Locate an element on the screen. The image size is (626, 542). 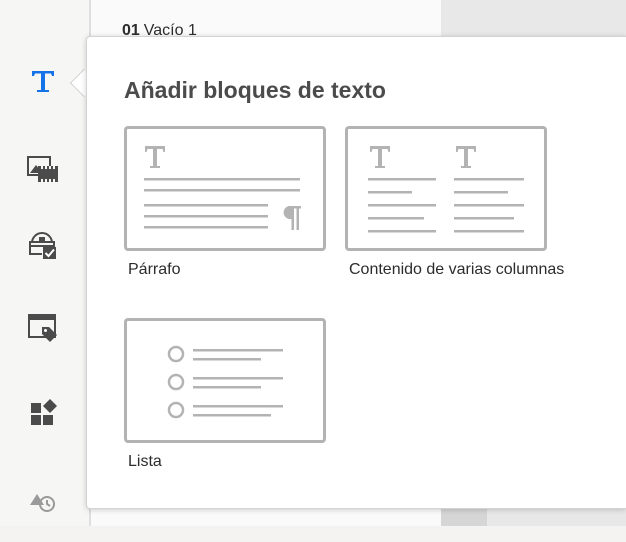
rail-approval-button is located at coordinates (43, 245).